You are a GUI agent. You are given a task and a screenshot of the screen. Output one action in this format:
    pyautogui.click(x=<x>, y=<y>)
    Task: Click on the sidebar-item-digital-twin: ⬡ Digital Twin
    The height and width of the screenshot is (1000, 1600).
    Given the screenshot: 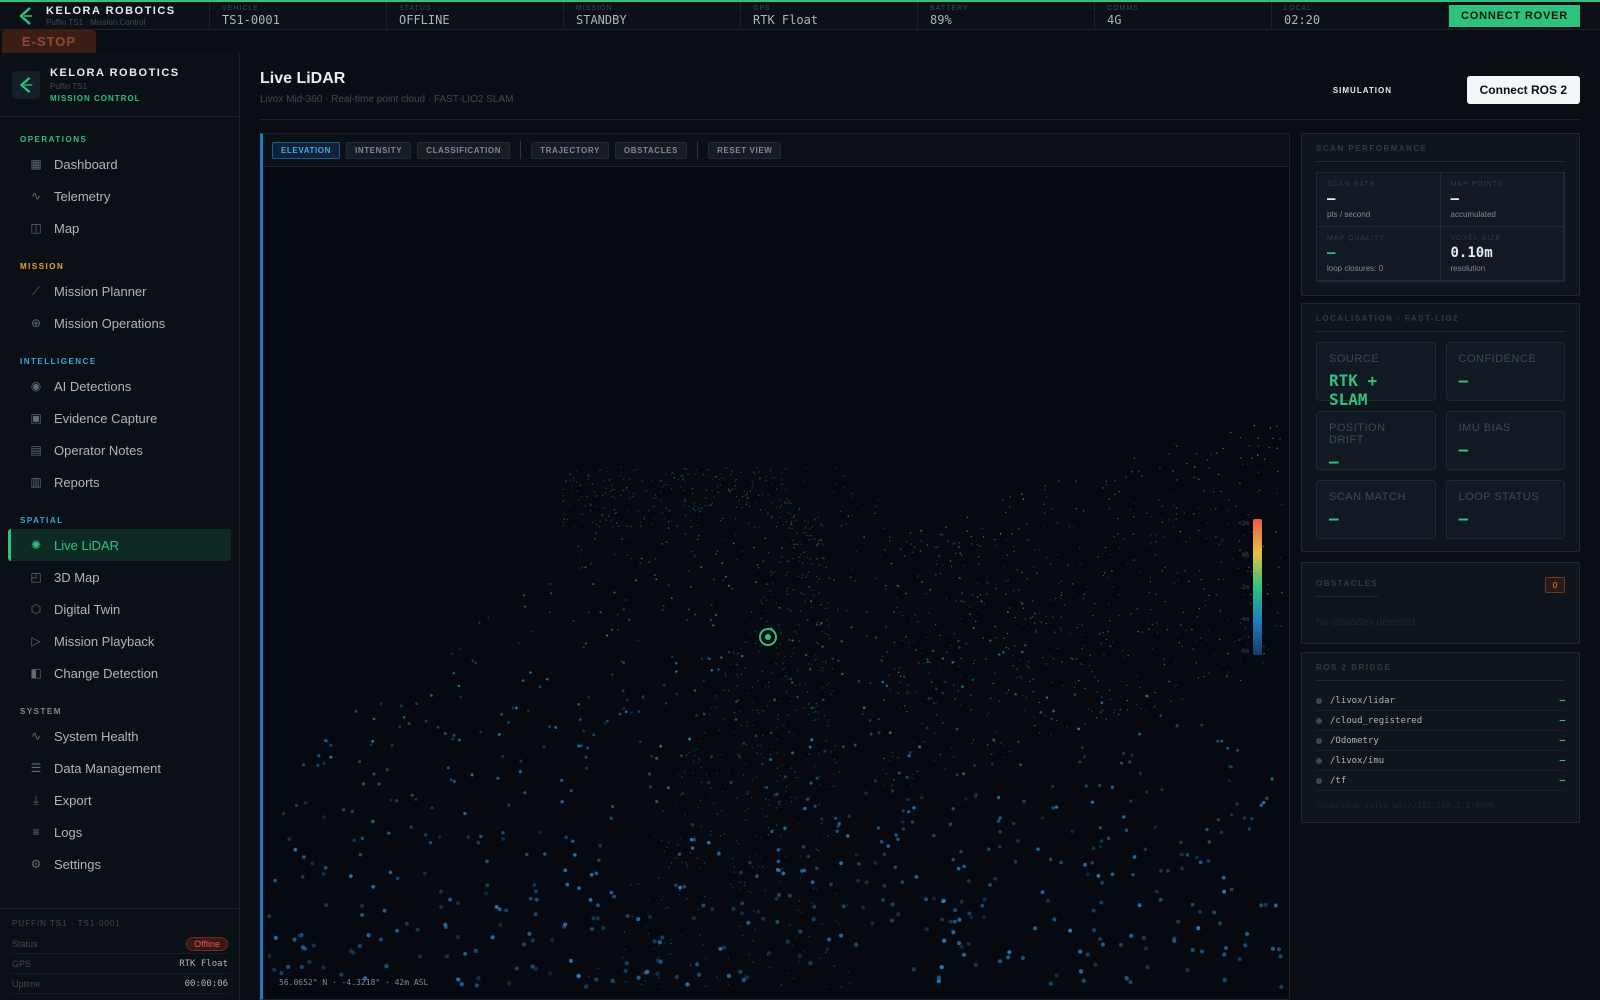 What is the action you would take?
    pyautogui.click(x=119, y=609)
    